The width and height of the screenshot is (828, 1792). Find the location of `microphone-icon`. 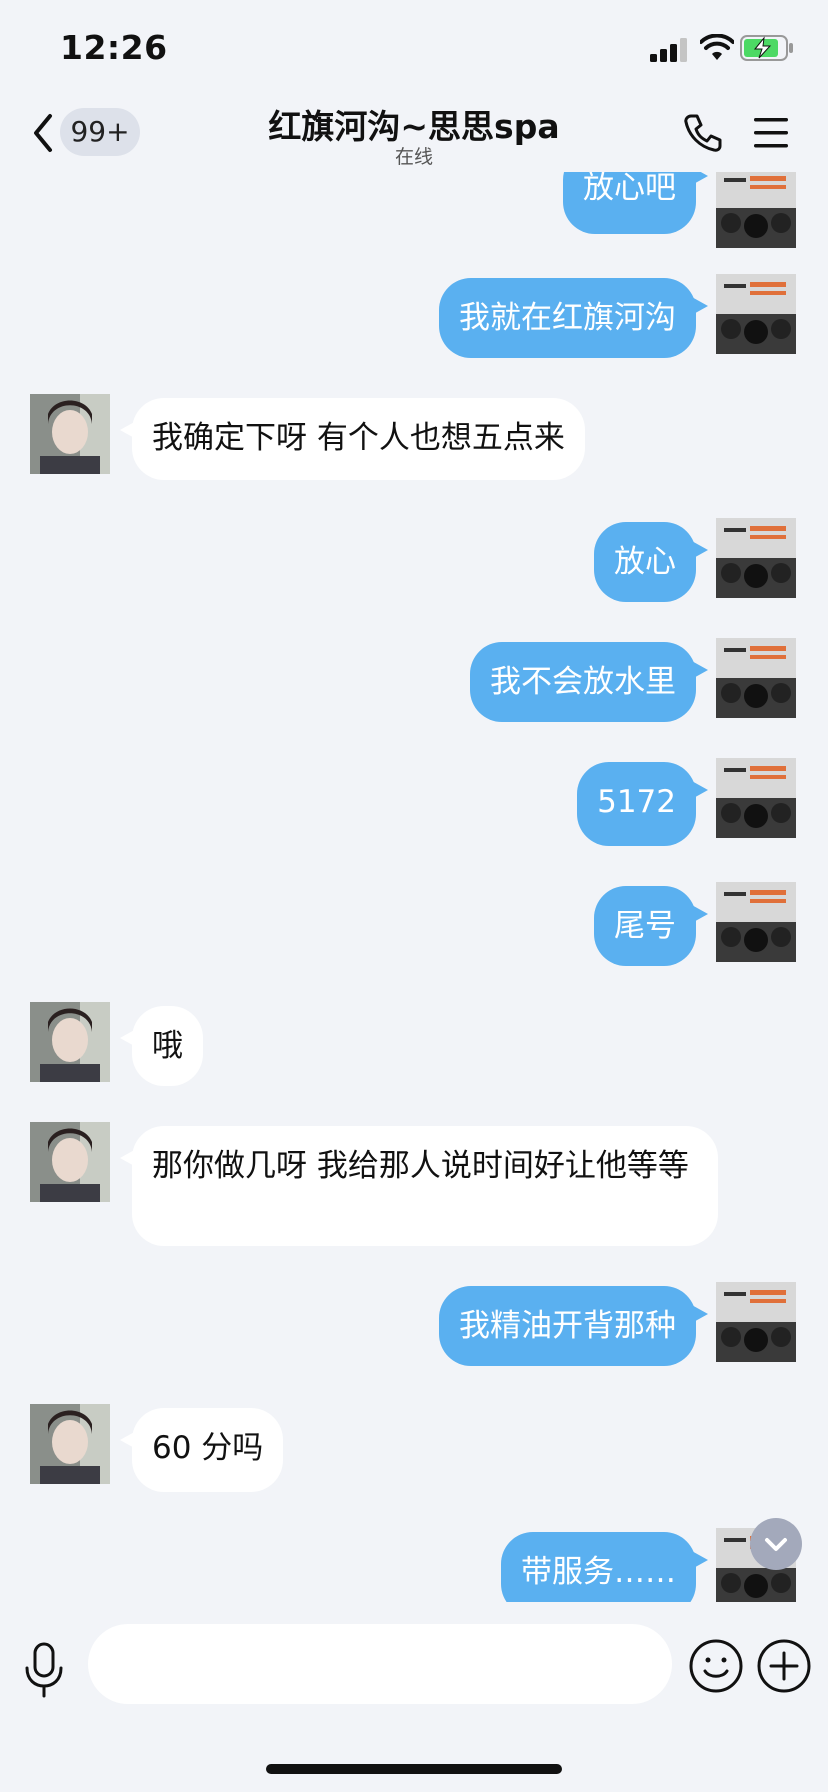

microphone-icon is located at coordinates (44, 1670).